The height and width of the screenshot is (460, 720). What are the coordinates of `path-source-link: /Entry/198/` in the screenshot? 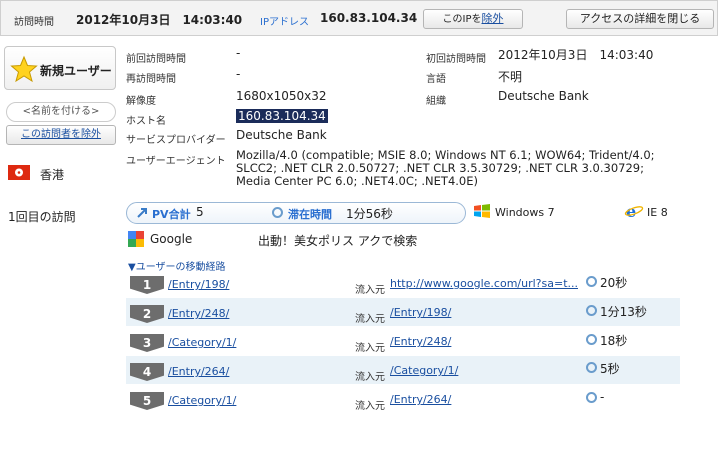 It's located at (420, 312).